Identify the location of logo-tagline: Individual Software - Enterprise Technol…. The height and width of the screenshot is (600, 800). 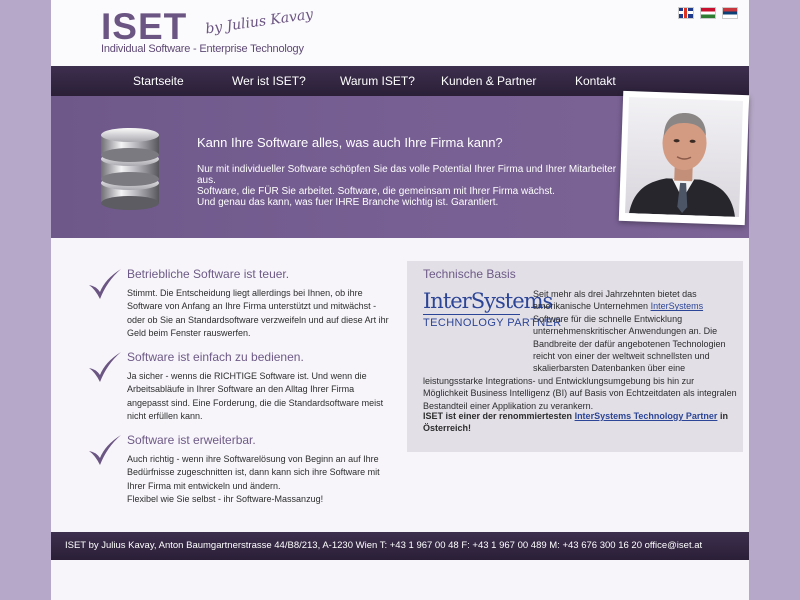
(202, 49).